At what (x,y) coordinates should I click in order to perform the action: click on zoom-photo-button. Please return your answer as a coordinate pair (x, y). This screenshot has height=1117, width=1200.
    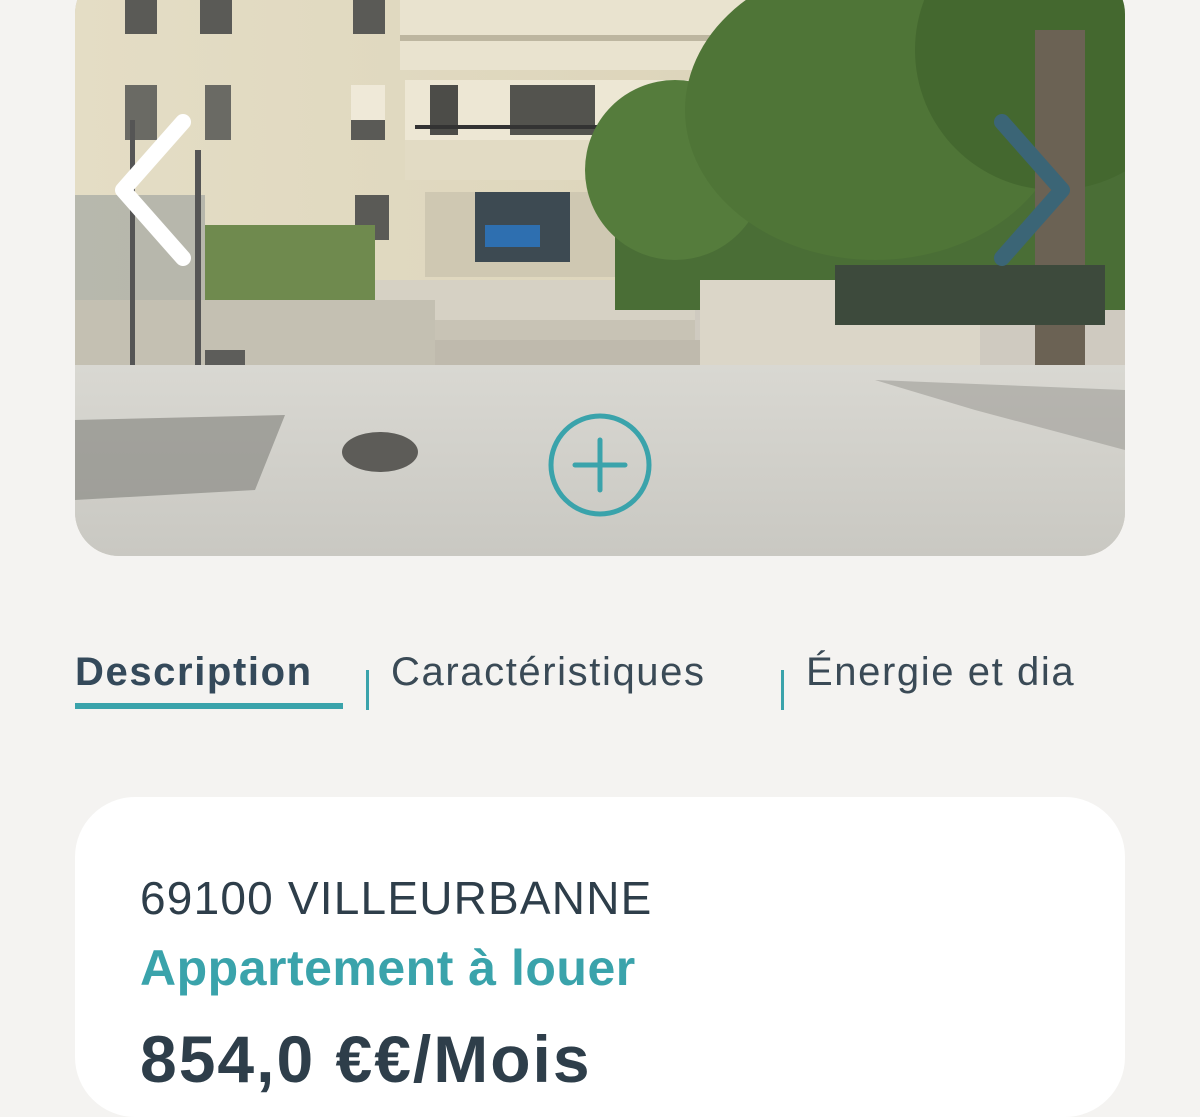
    Looking at the image, I should click on (600, 465).